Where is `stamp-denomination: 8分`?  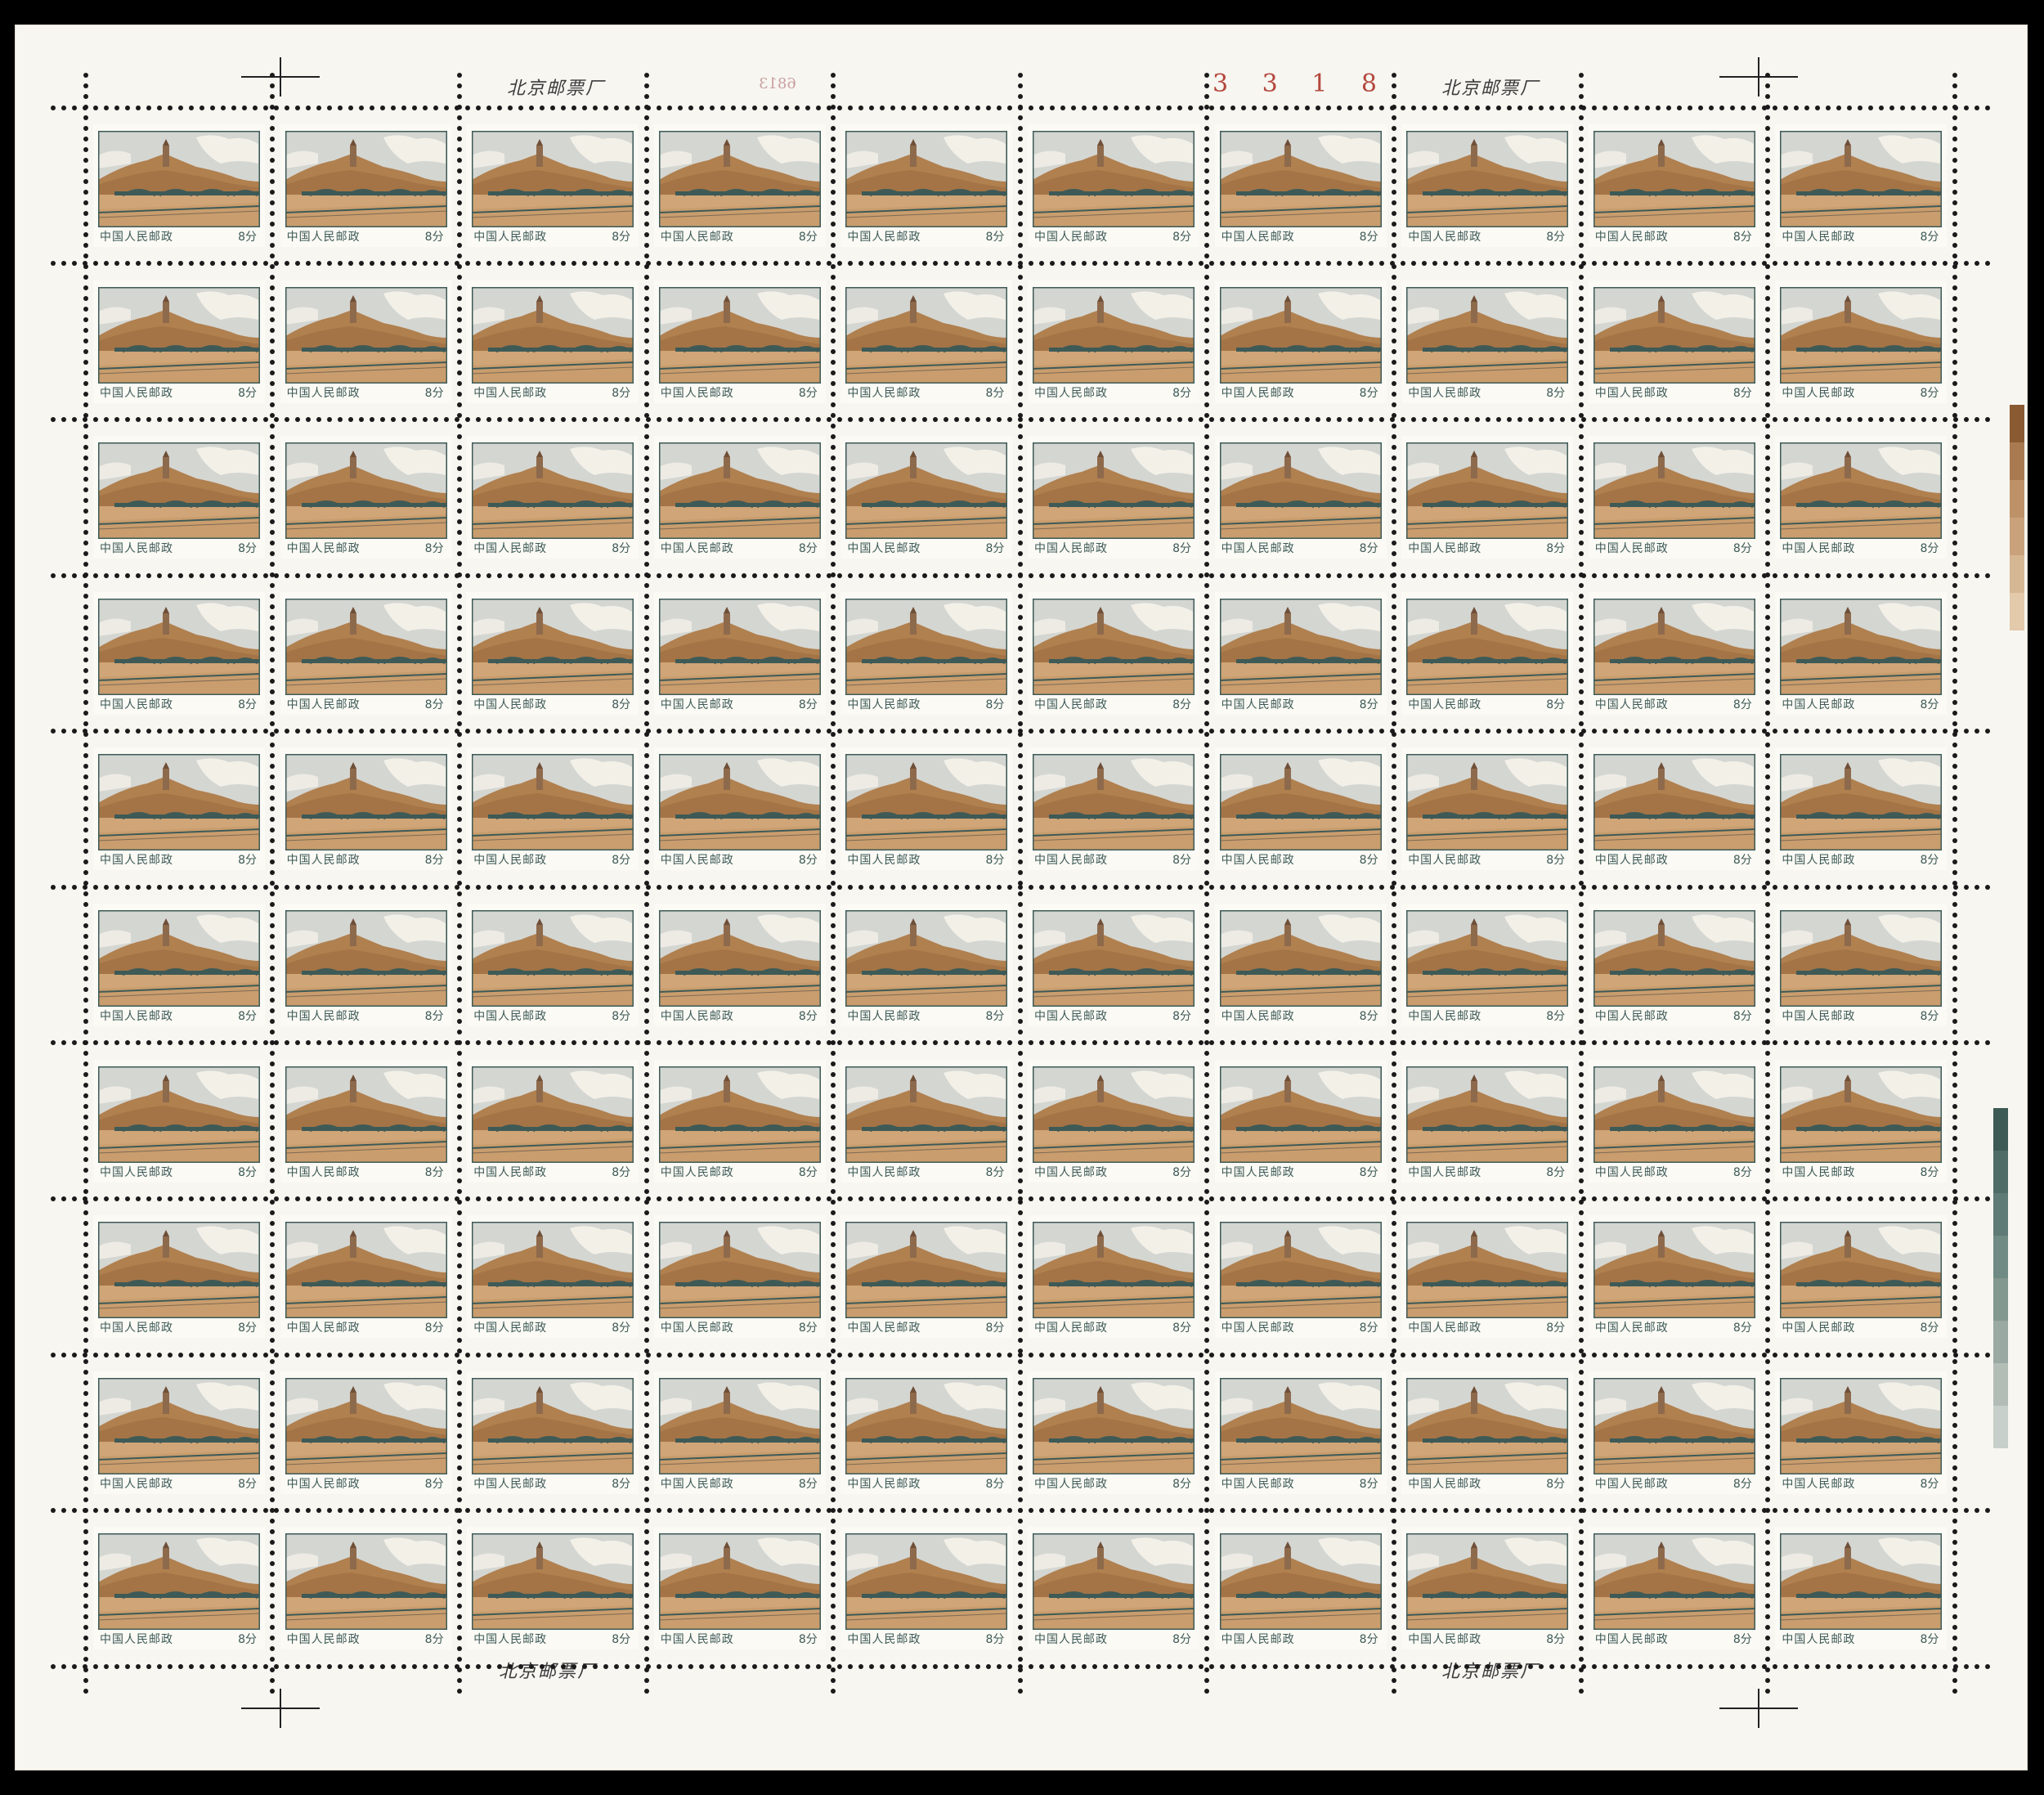
stamp-denomination: 8分 is located at coordinates (1182, 1640).